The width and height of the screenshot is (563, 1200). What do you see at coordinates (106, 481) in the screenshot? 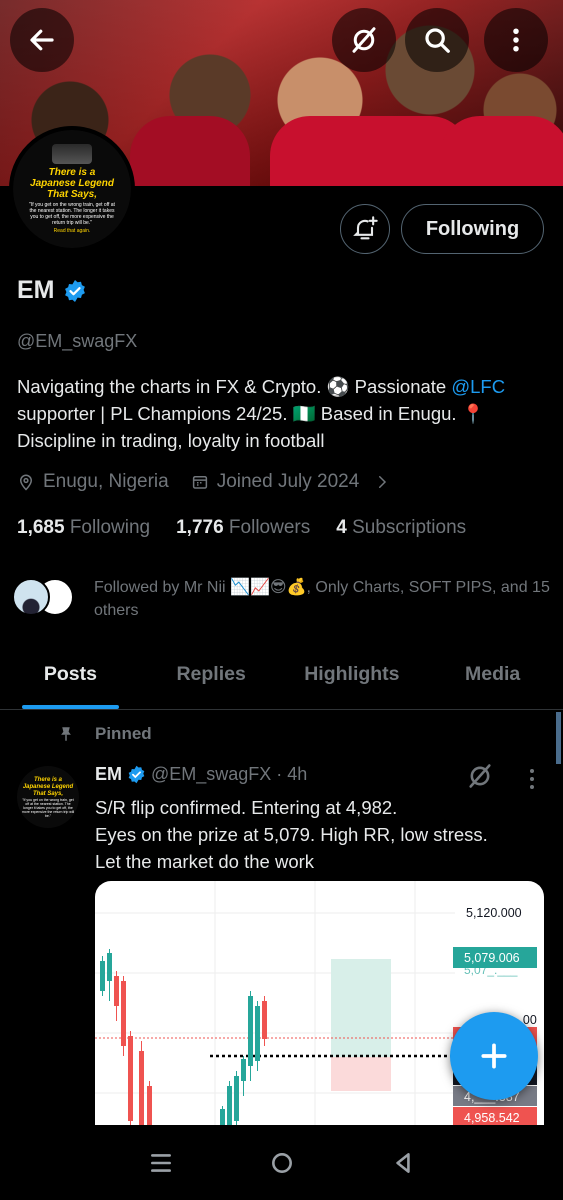
I see `profile-location: Enugu, Nigeria` at bounding box center [106, 481].